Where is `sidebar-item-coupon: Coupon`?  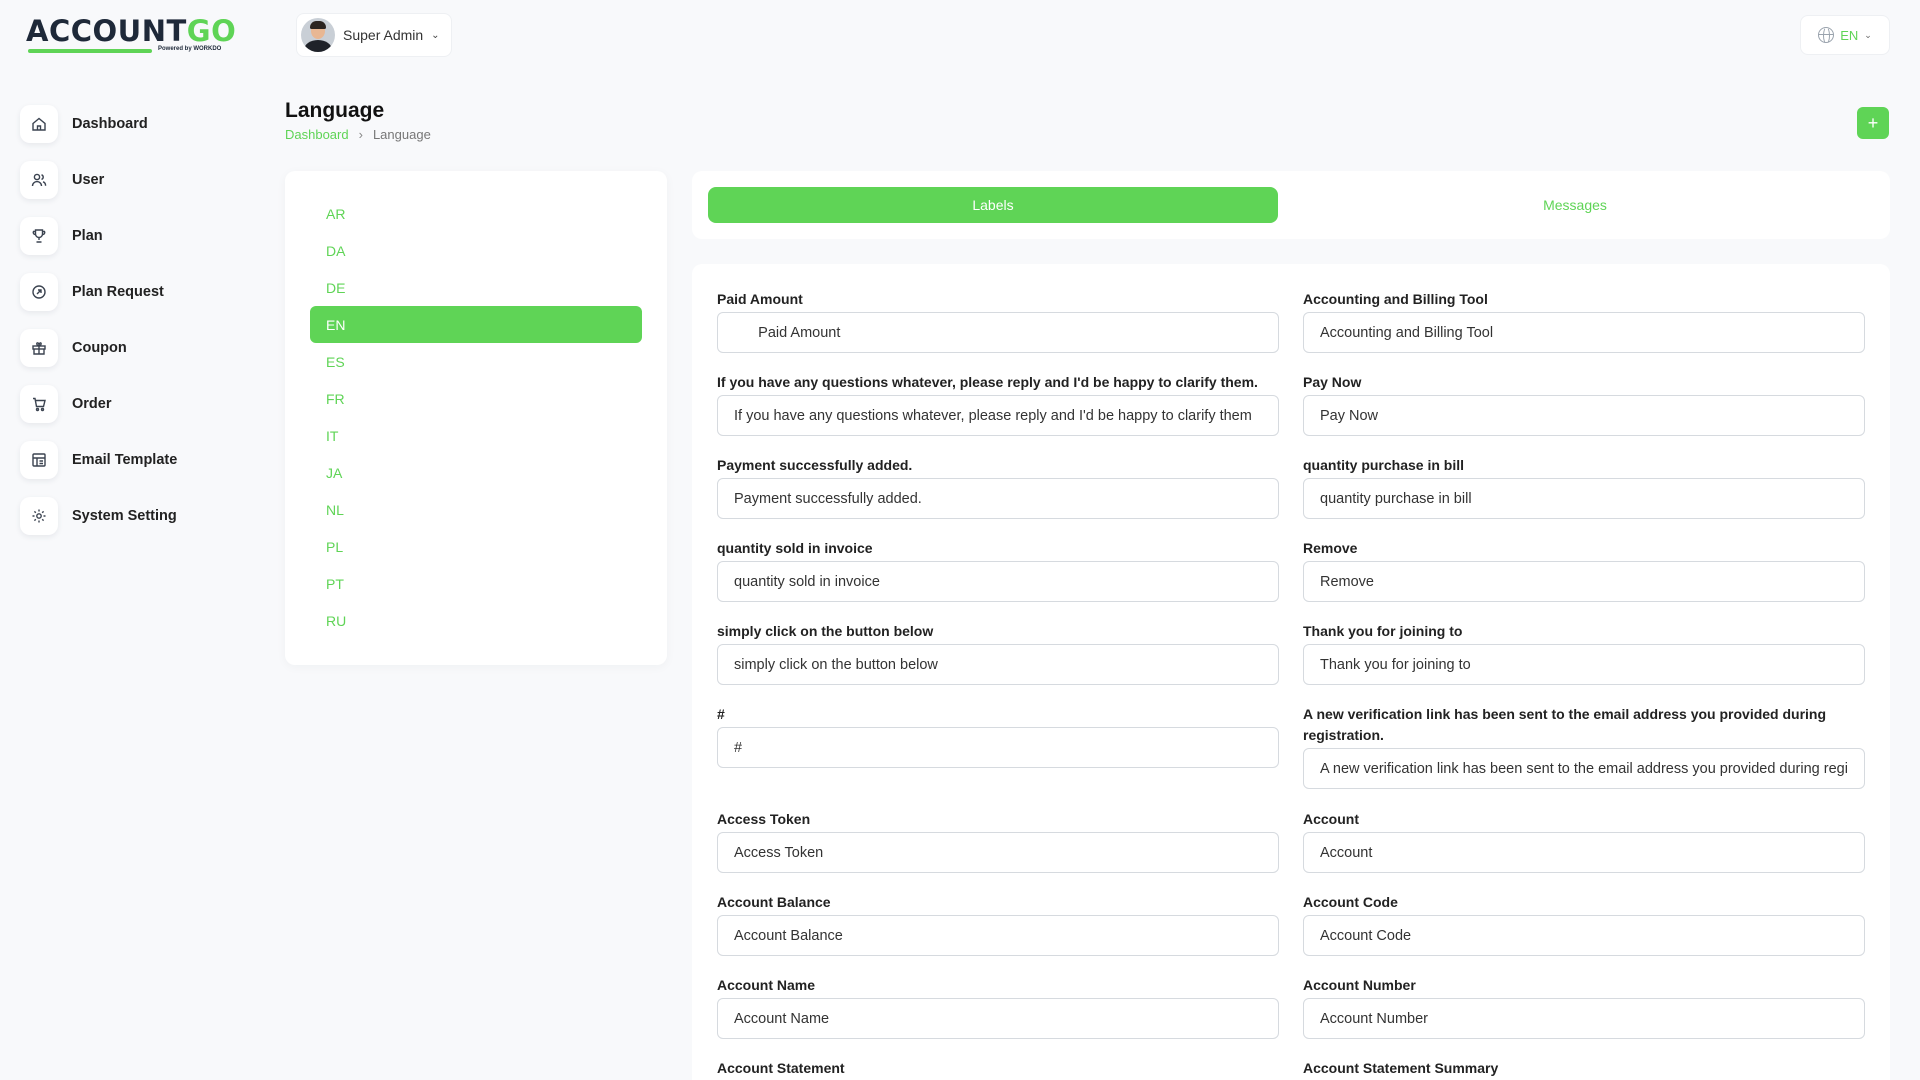 sidebar-item-coupon: Coupon is located at coordinates (140, 348).